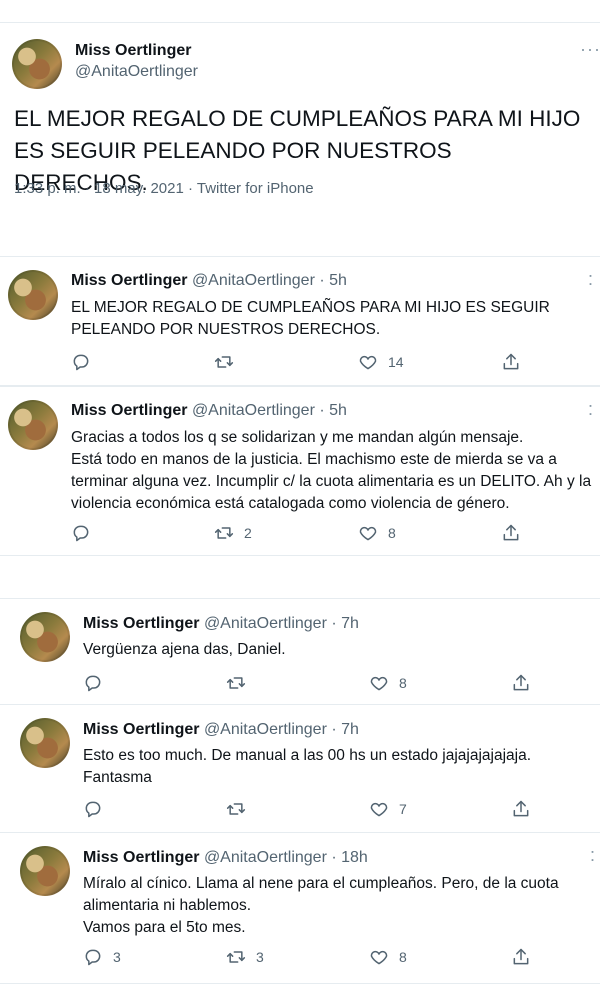 Image resolution: width=600 pixels, height=1000 pixels. Describe the element at coordinates (248, 533) in the screenshot. I see `retweet-count: 2` at that location.